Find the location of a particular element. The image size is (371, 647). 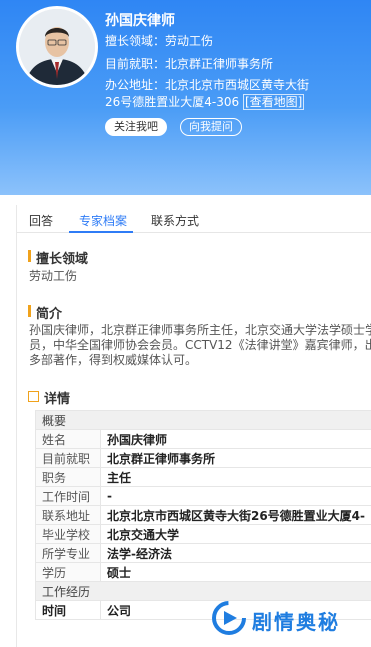

field-value: 劳动工伤 is located at coordinates (189, 41).